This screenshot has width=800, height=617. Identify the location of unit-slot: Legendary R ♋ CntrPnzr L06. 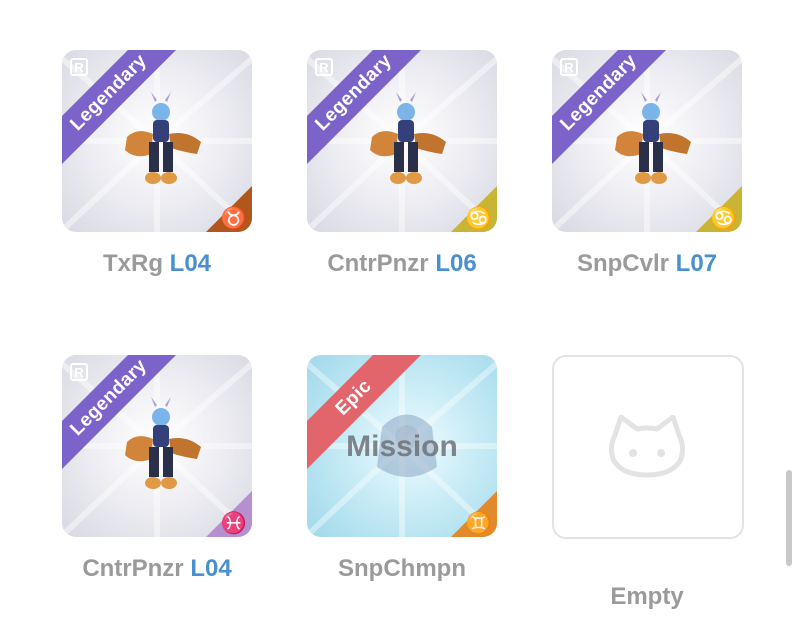
(402, 170).